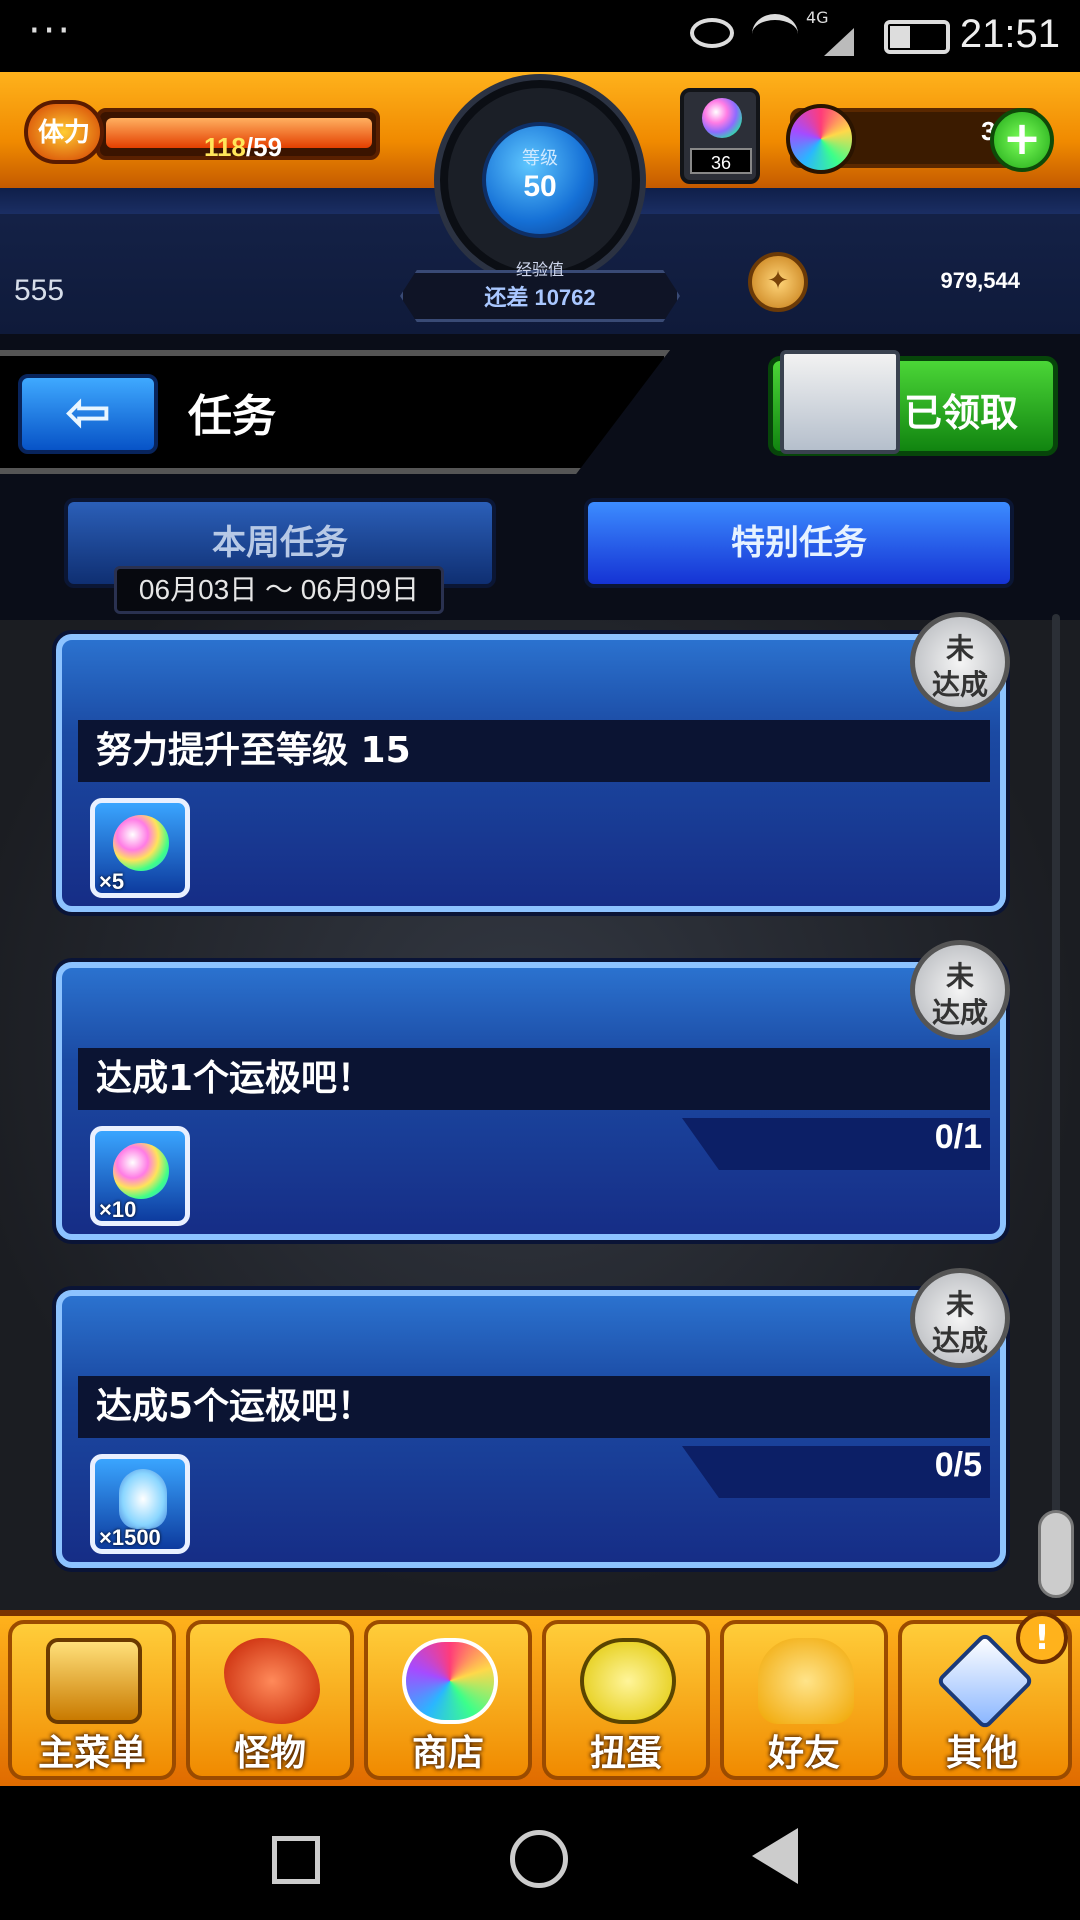  What do you see at coordinates (775, 34) in the screenshot?
I see `wifi-icon` at bounding box center [775, 34].